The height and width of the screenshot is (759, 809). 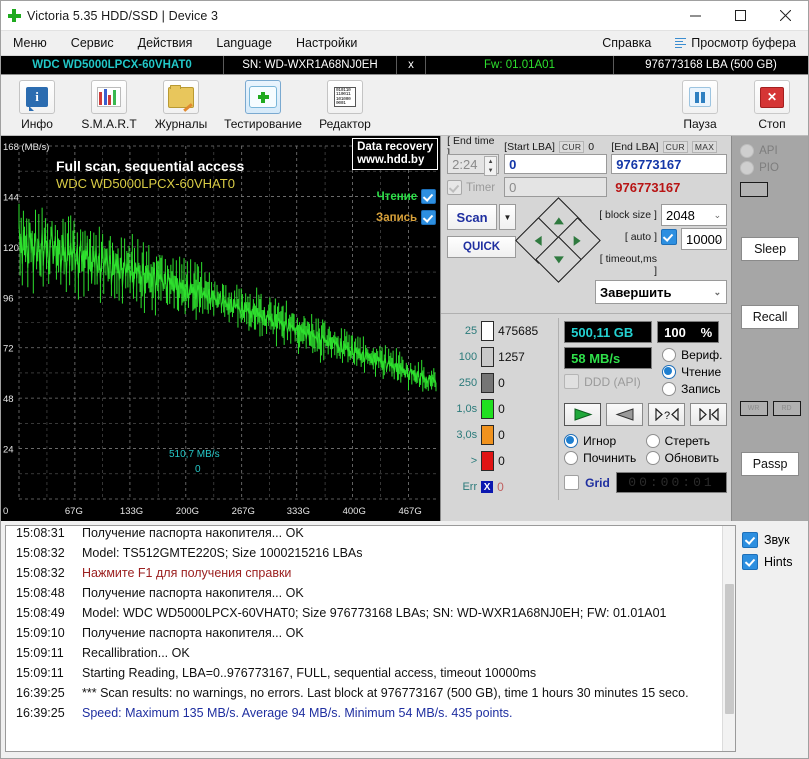 I want to click on radio-repair, so click(x=571, y=457).